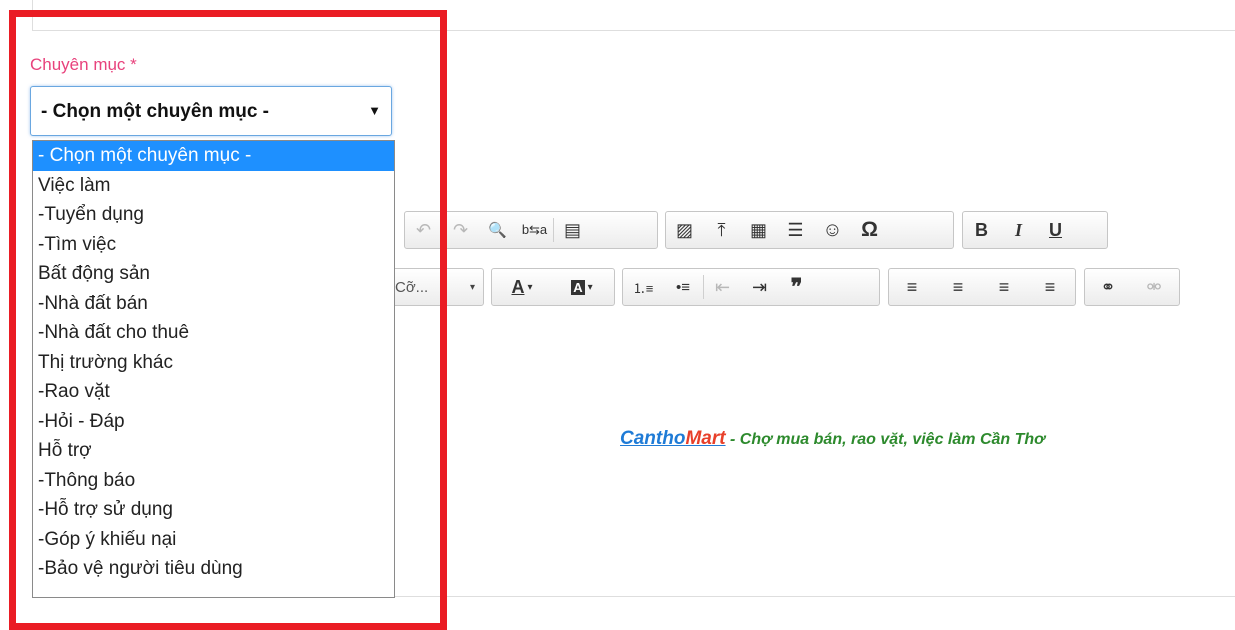 The height and width of the screenshot is (630, 1235). What do you see at coordinates (958, 287) in the screenshot?
I see `align-center-icon: ≡` at bounding box center [958, 287].